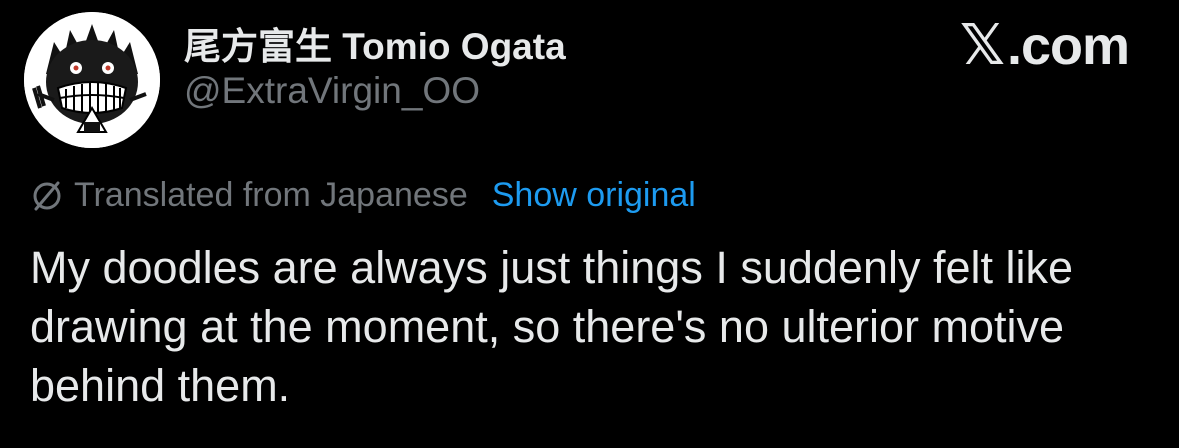  I want to click on site-badge: 𝕏 .com, so click(1044, 45).